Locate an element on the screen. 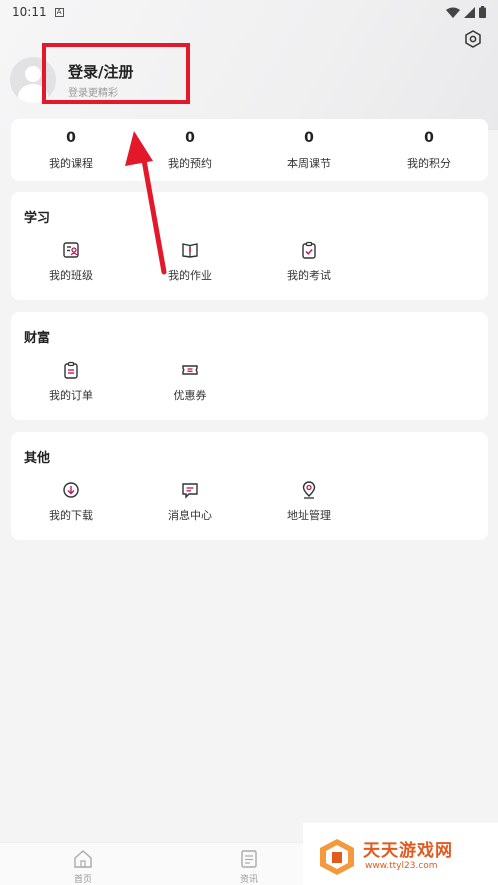 The height and width of the screenshot is (885, 498). my-homework-item: 我的作业 is located at coordinates (190, 271).